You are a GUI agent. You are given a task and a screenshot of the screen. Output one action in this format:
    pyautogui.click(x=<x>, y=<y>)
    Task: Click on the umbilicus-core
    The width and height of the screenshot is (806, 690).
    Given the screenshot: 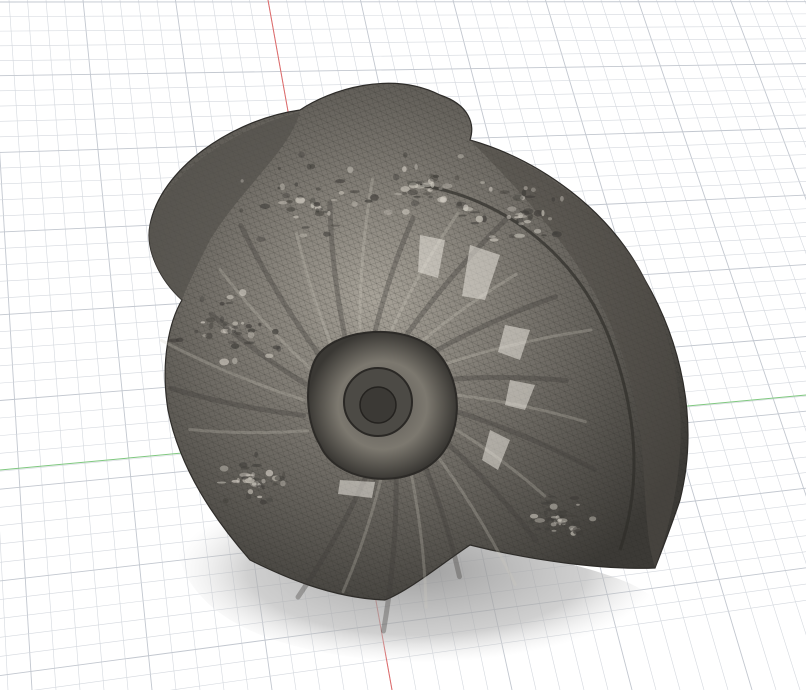 What is the action you would take?
    pyautogui.click(x=378, y=405)
    